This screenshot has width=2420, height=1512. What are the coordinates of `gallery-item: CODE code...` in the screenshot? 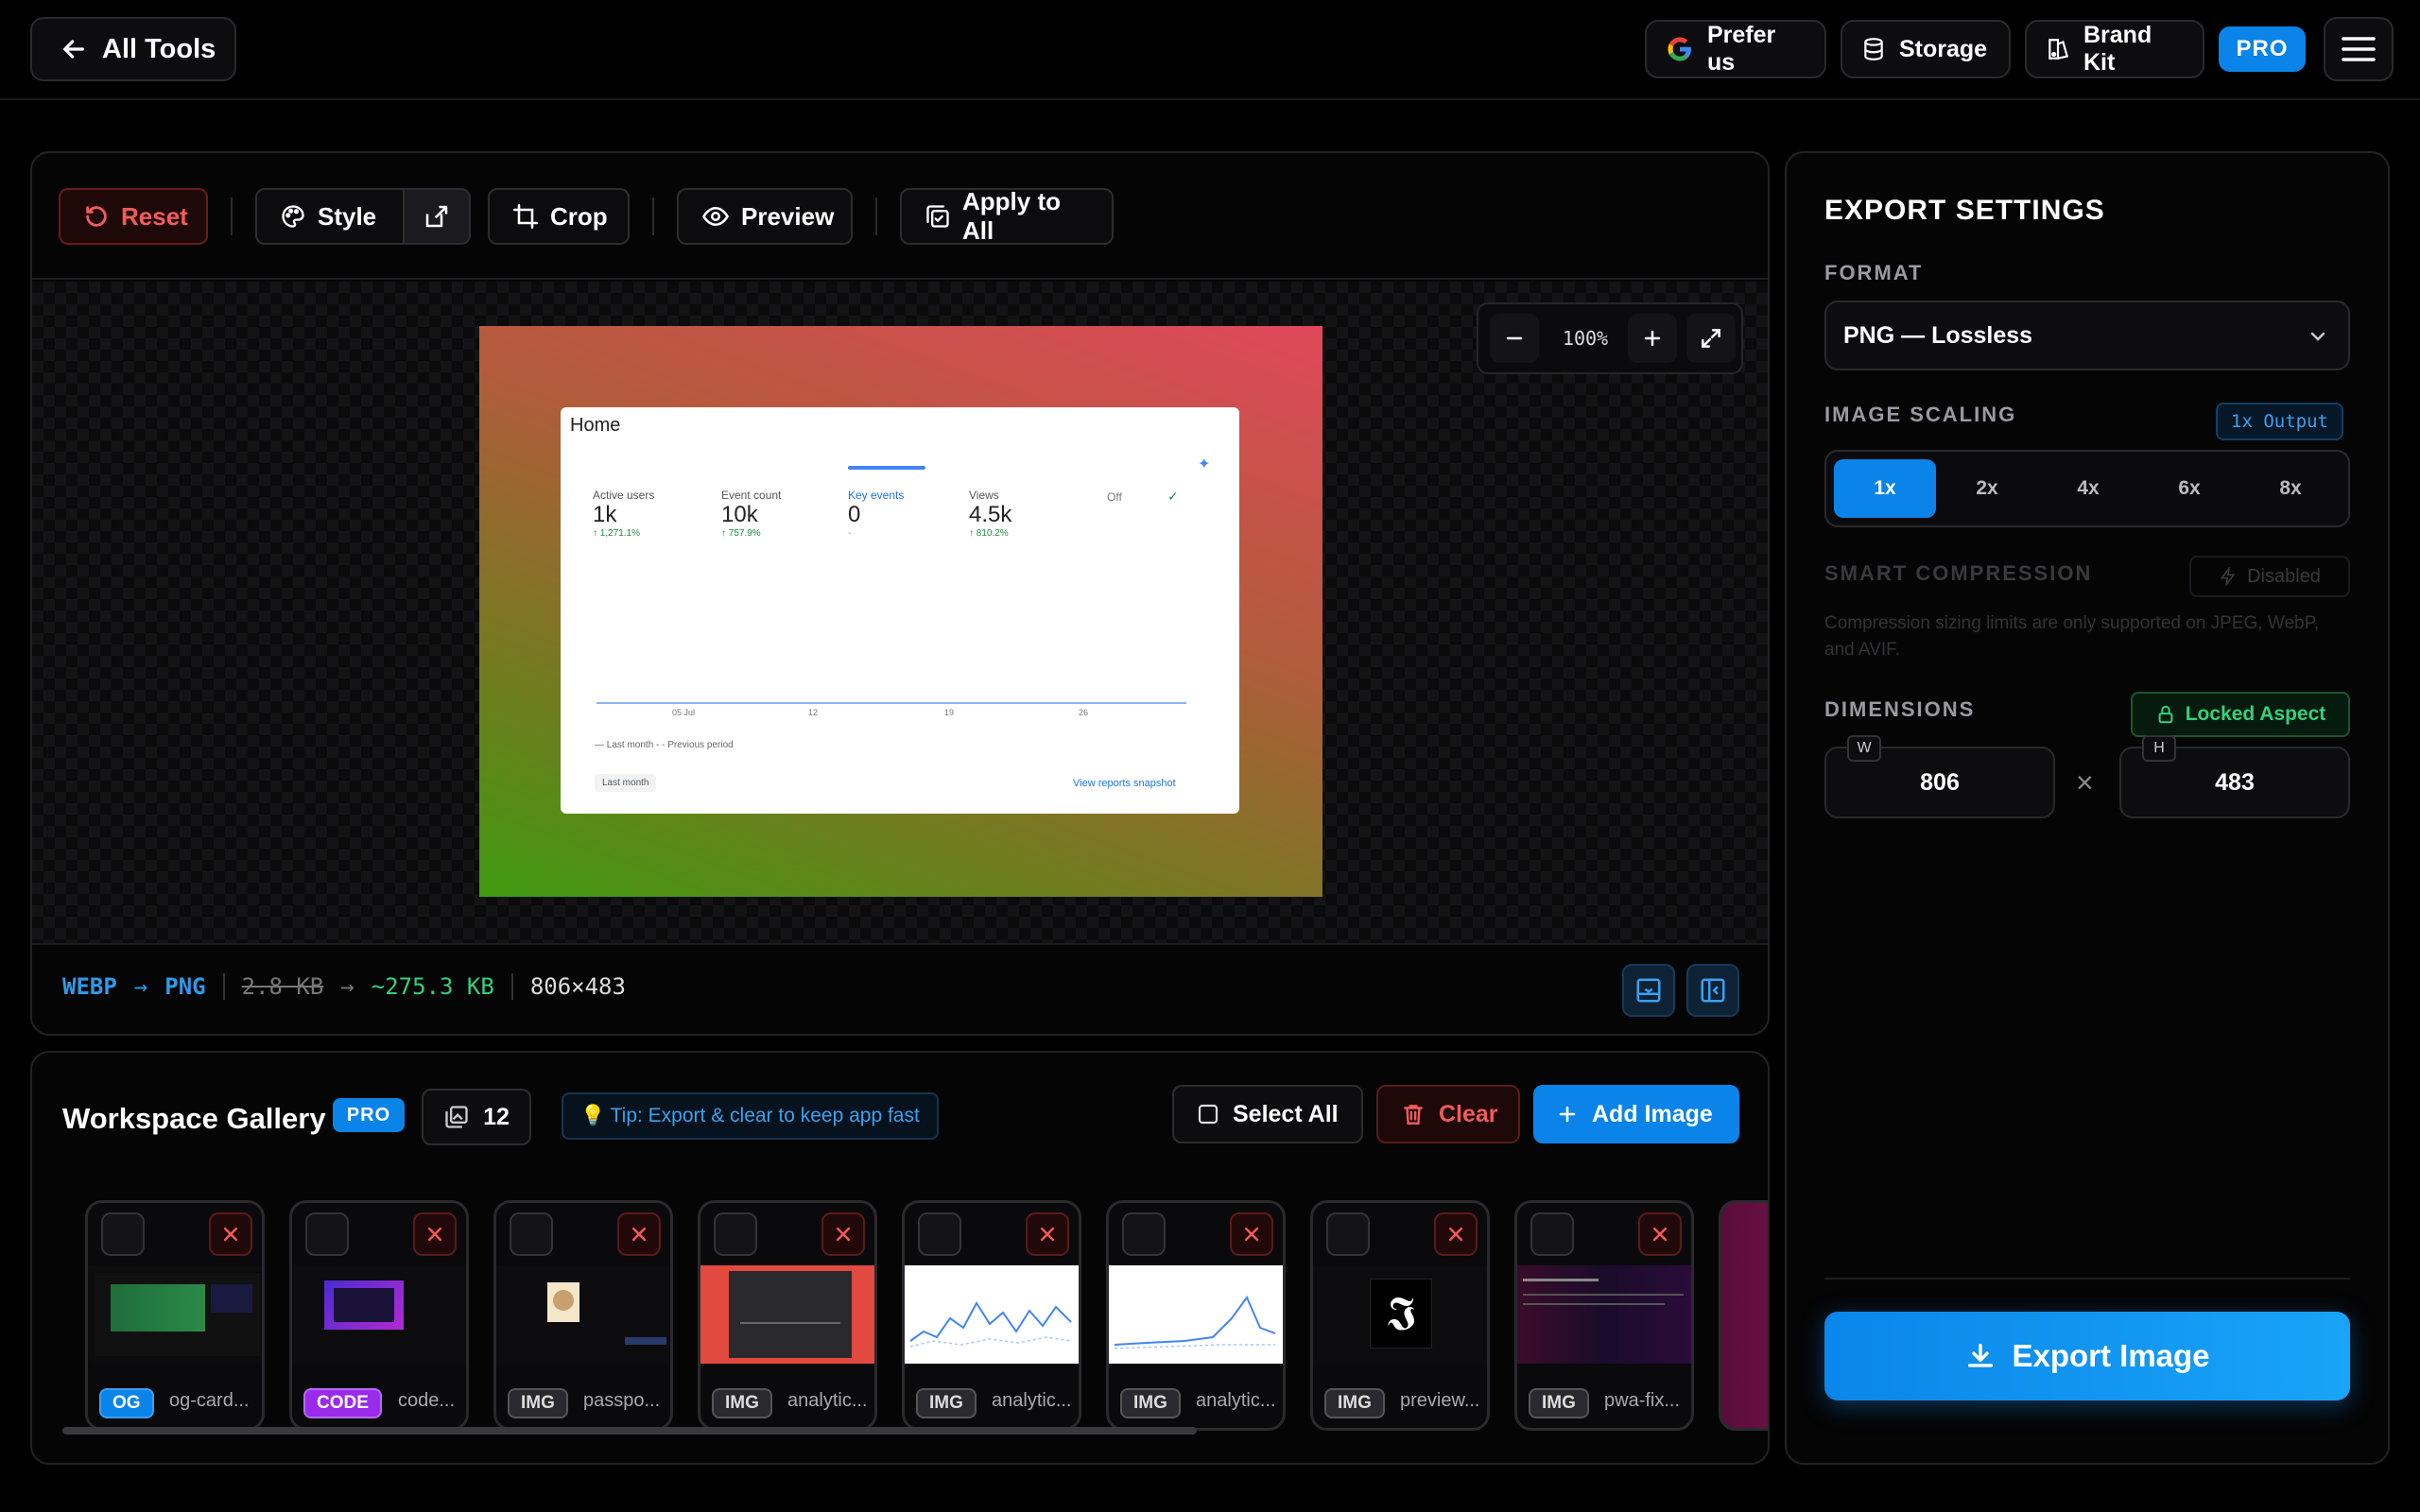 It's located at (379, 1315).